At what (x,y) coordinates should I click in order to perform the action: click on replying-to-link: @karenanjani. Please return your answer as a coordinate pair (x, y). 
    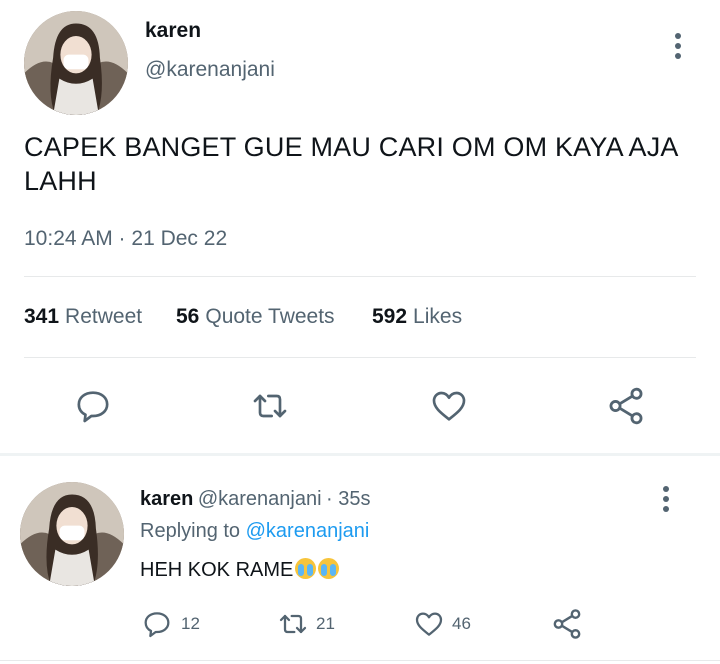
    Looking at the image, I should click on (308, 531).